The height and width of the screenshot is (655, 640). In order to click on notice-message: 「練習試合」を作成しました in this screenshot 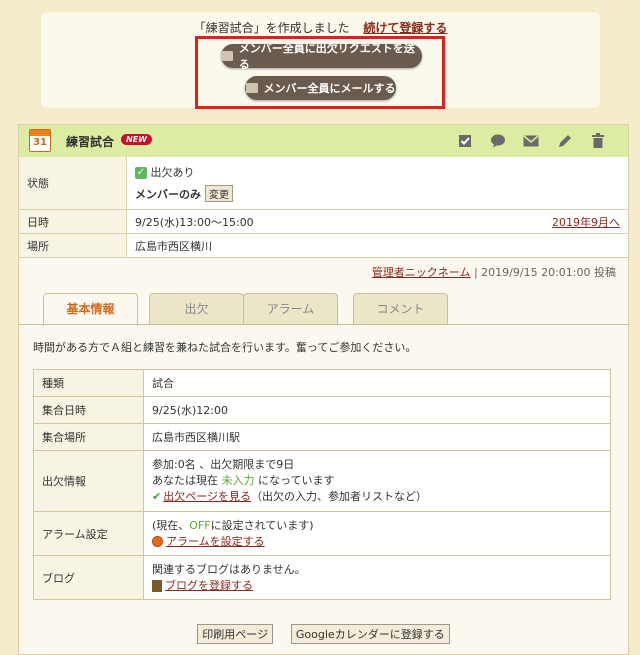, I will do `click(271, 28)`.